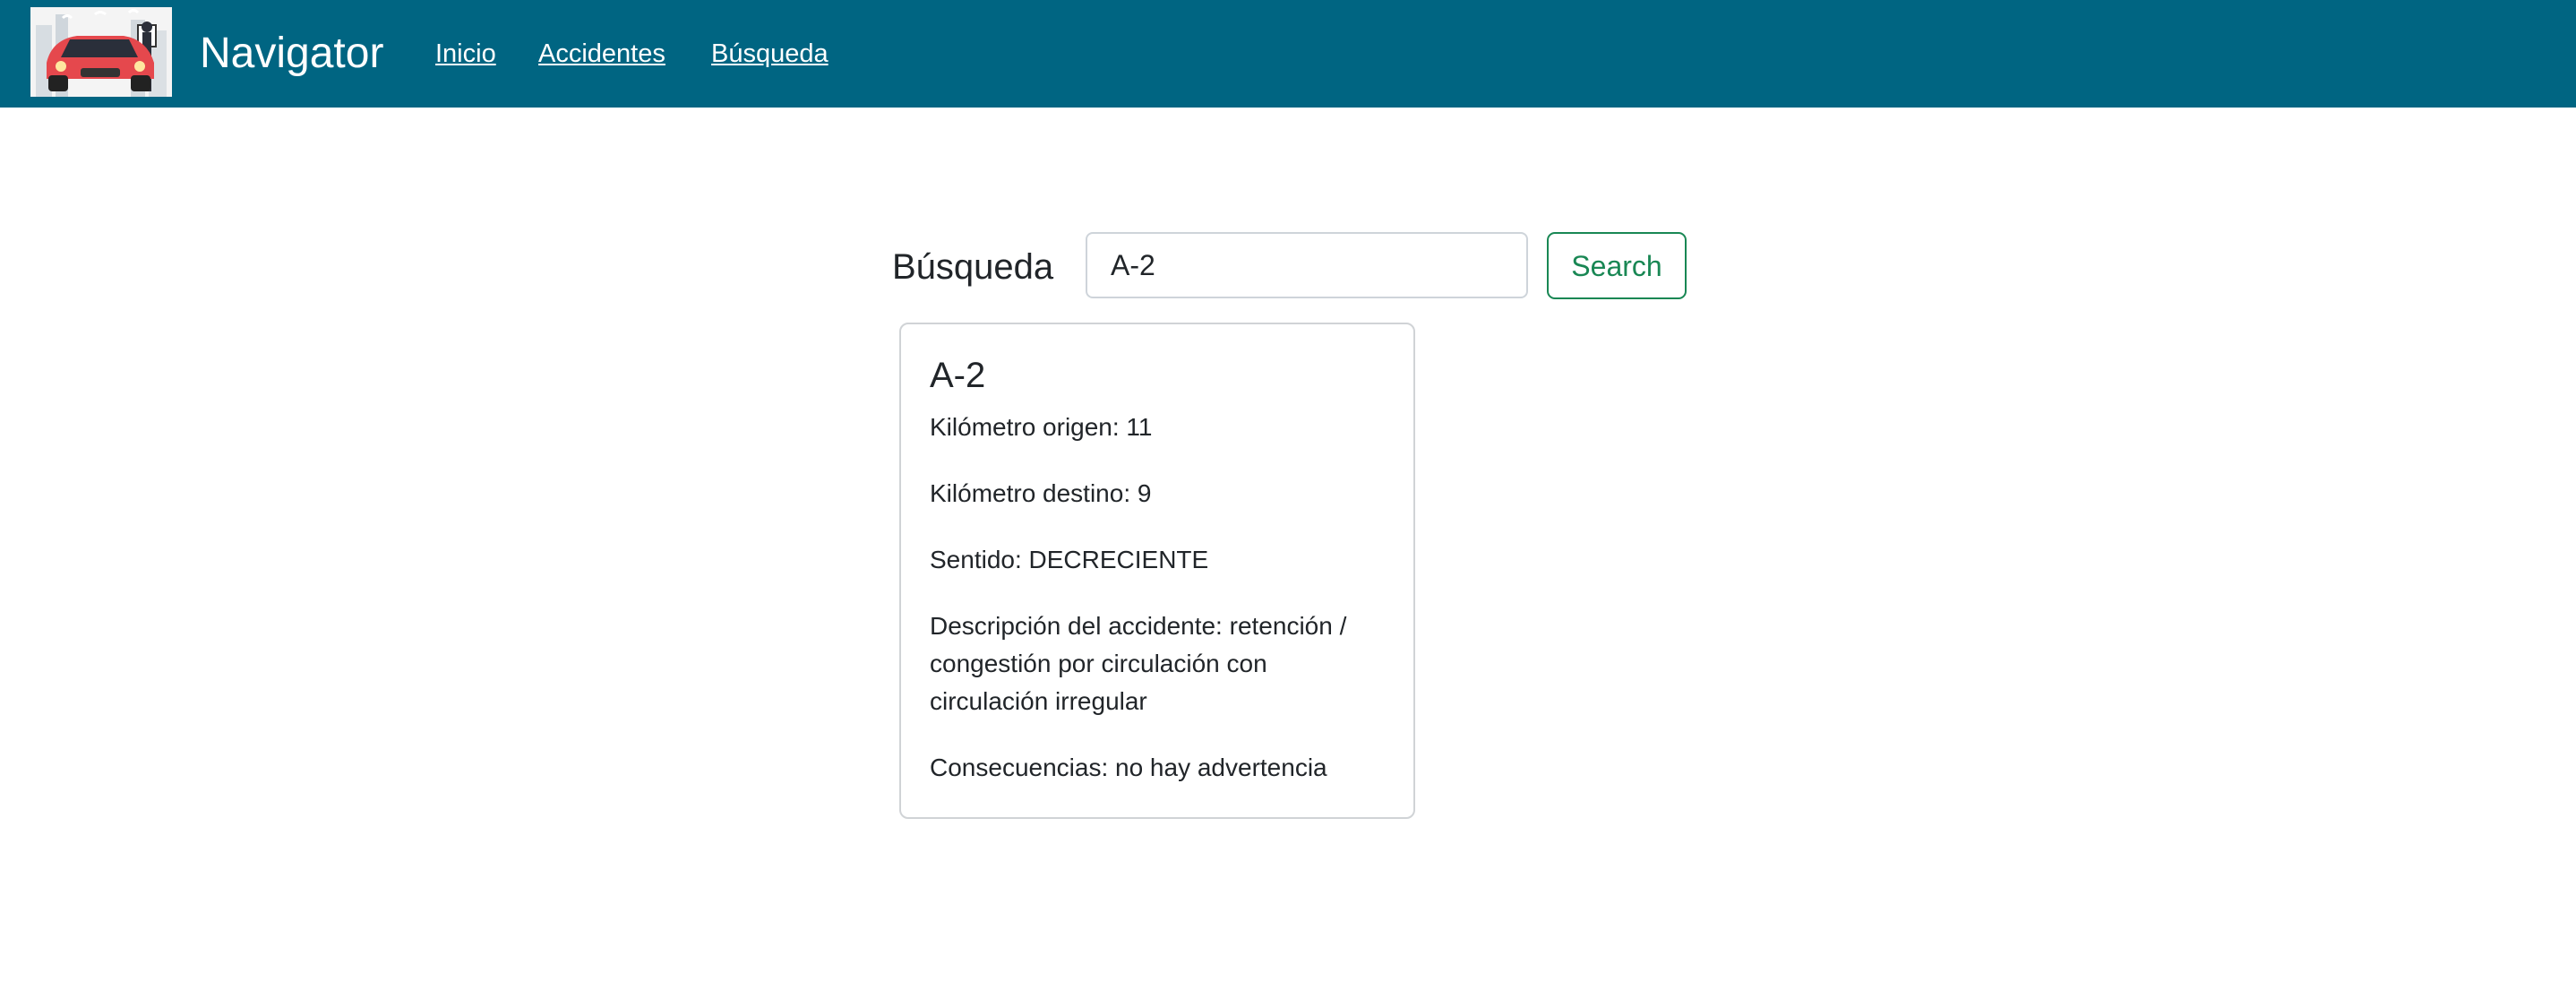 The width and height of the screenshot is (2576, 982). Describe the element at coordinates (1617, 265) in the screenshot. I see `search-button: Search` at that location.